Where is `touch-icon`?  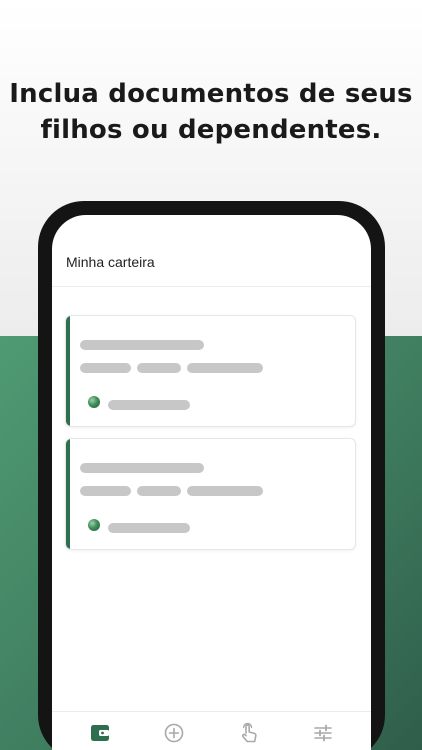
touch-icon is located at coordinates (249, 732).